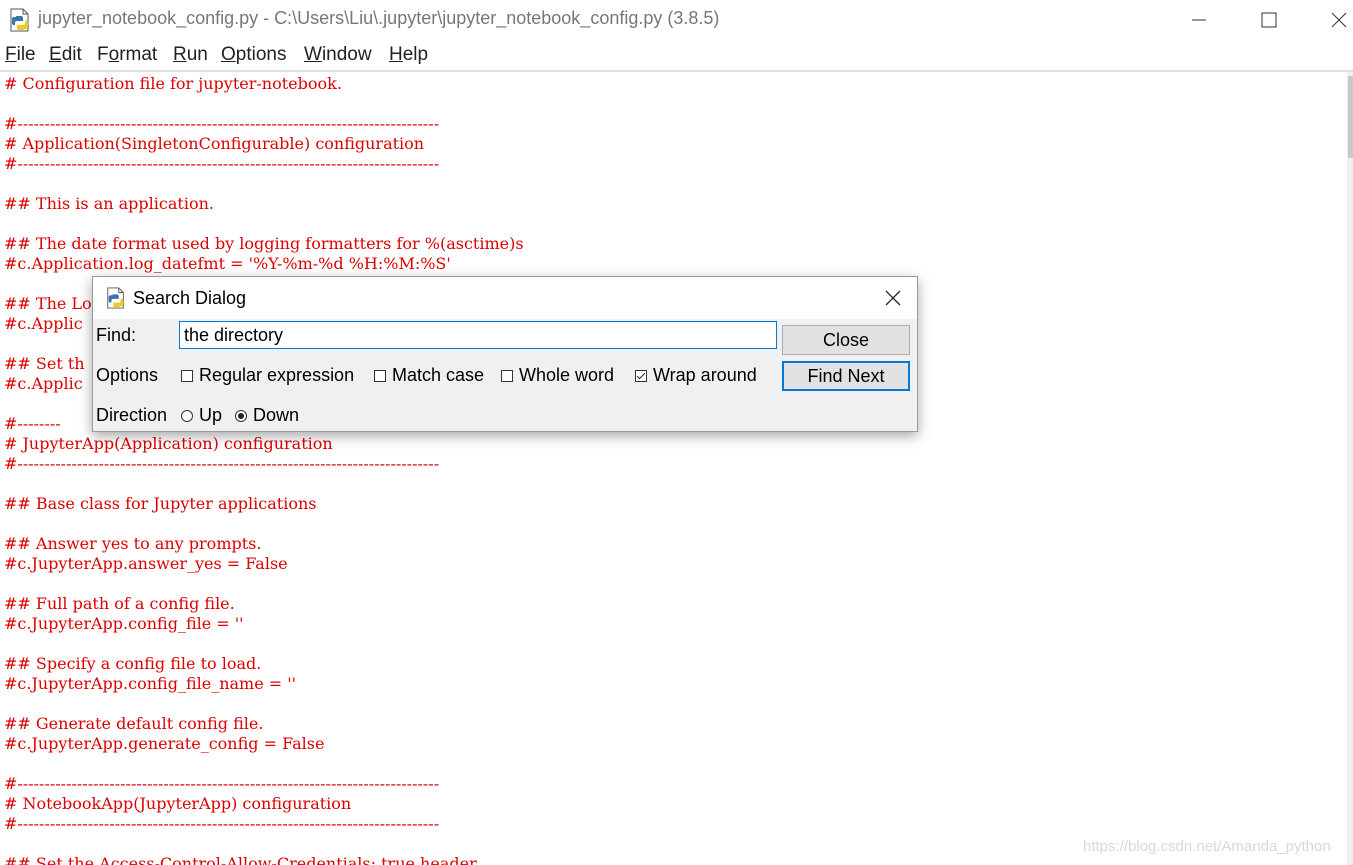 This screenshot has width=1353, height=865. I want to click on code-line: #c.JupyterApp.config_file = '', so click(124, 624).